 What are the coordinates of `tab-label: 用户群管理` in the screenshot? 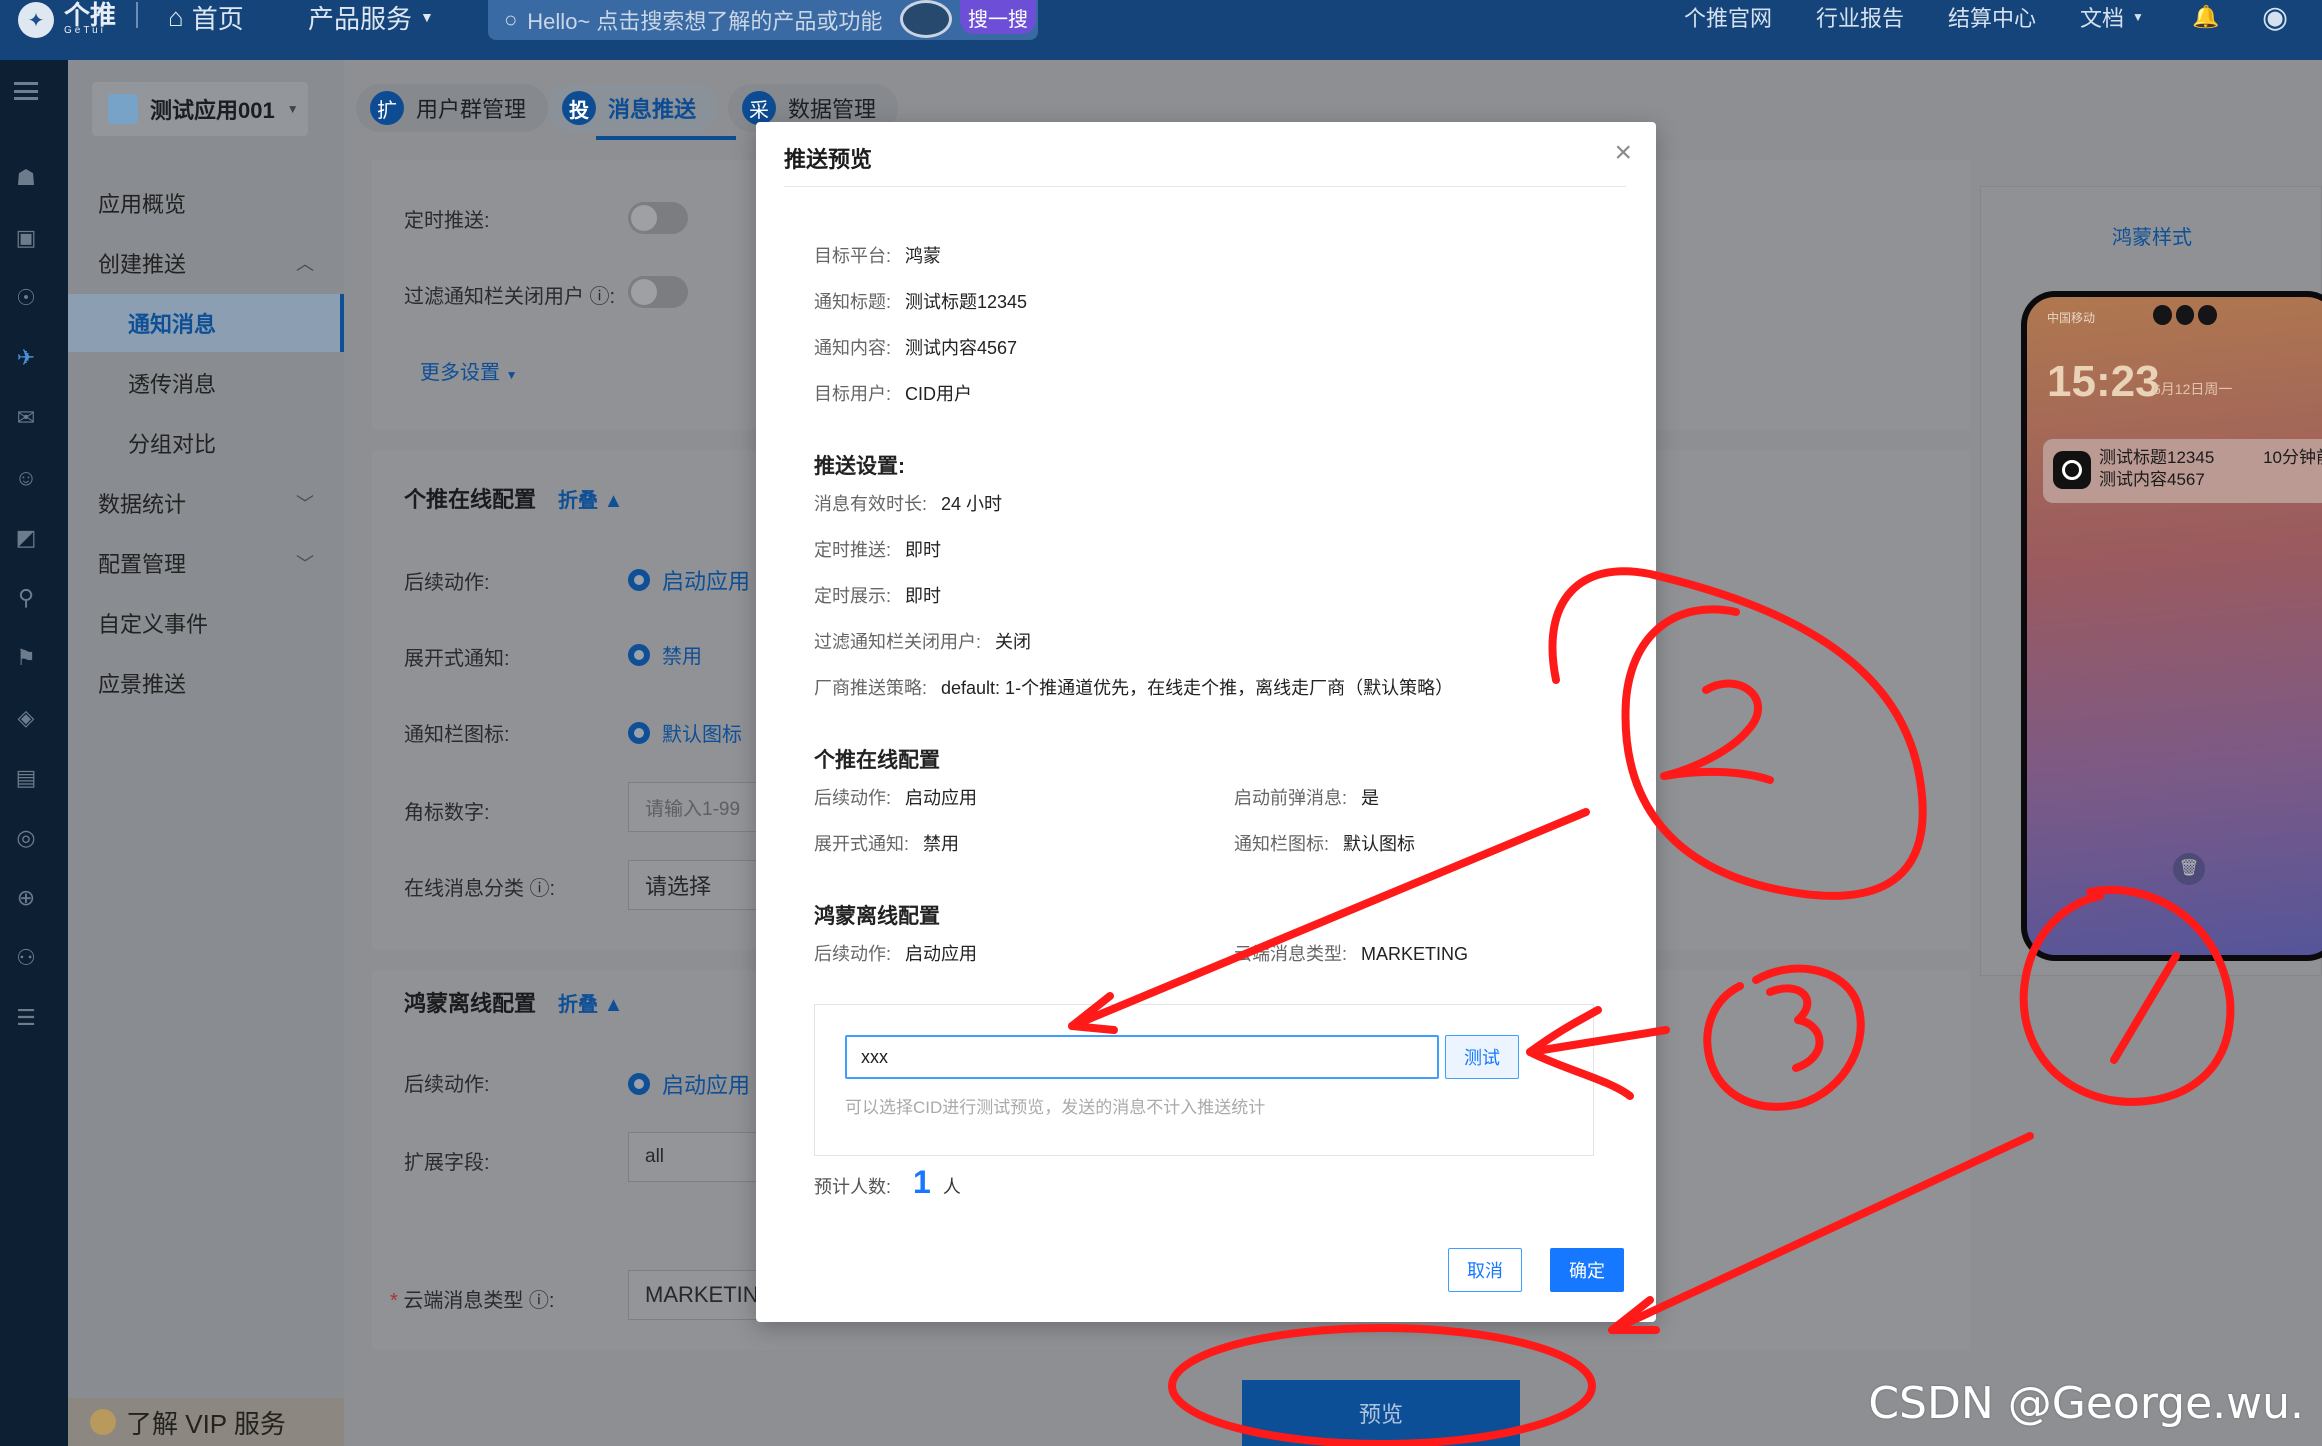 It's located at (471, 109).